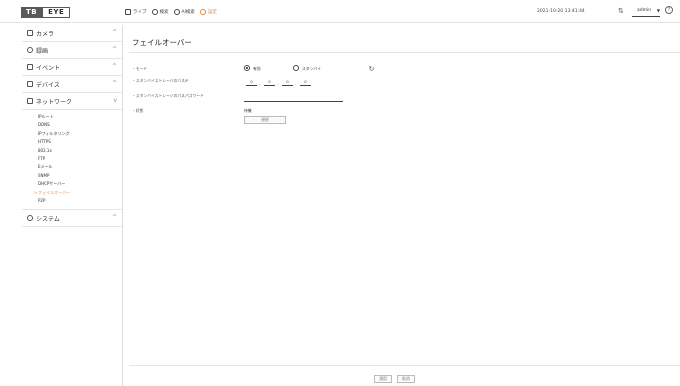  I want to click on page-title: フェイルオーバー, so click(162, 42).